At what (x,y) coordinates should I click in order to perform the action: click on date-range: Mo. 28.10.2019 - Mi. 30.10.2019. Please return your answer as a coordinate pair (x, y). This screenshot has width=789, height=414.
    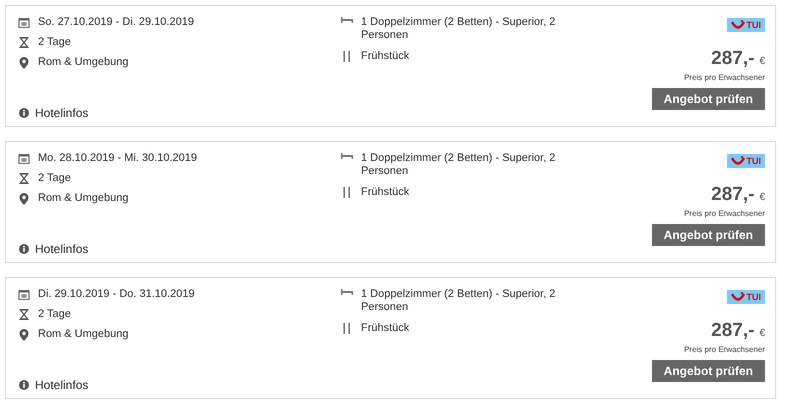
    Looking at the image, I should click on (117, 158).